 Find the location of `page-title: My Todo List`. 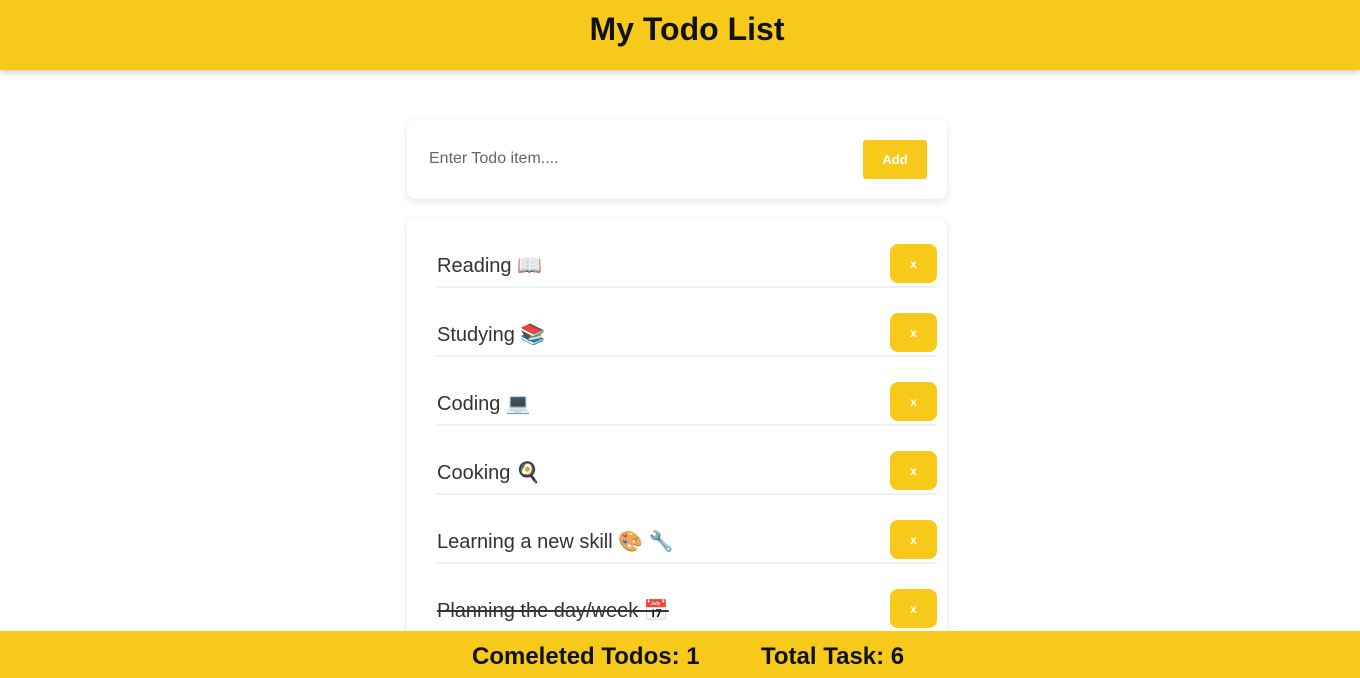

page-title: My Todo List is located at coordinates (687, 29).